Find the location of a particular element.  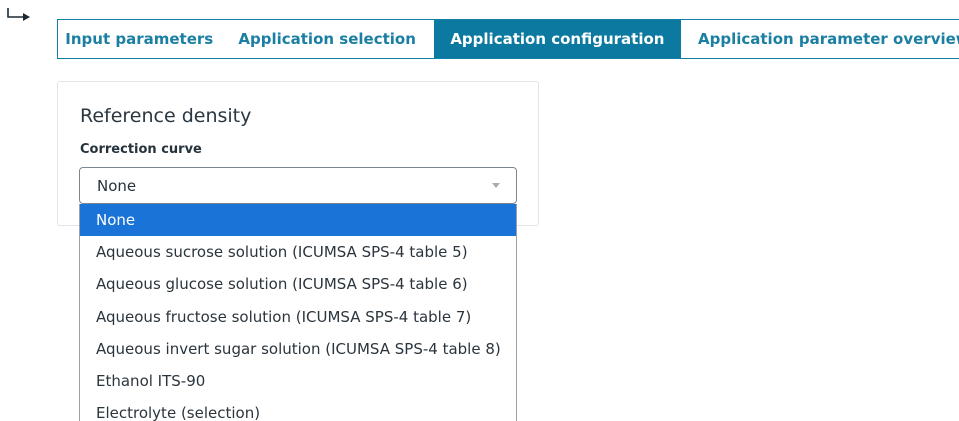

option-ethanol-its-90: Ethanol ITS-90 is located at coordinates (298, 381).